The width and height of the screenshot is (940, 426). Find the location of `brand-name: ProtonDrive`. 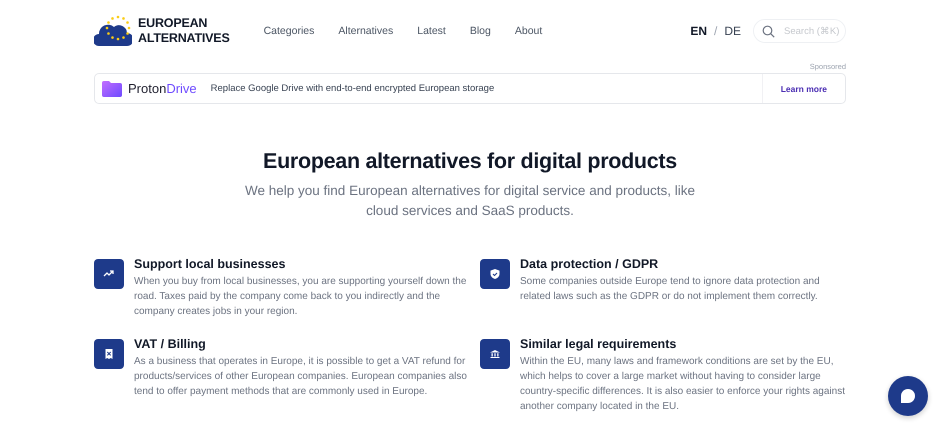

brand-name: ProtonDrive is located at coordinates (162, 88).